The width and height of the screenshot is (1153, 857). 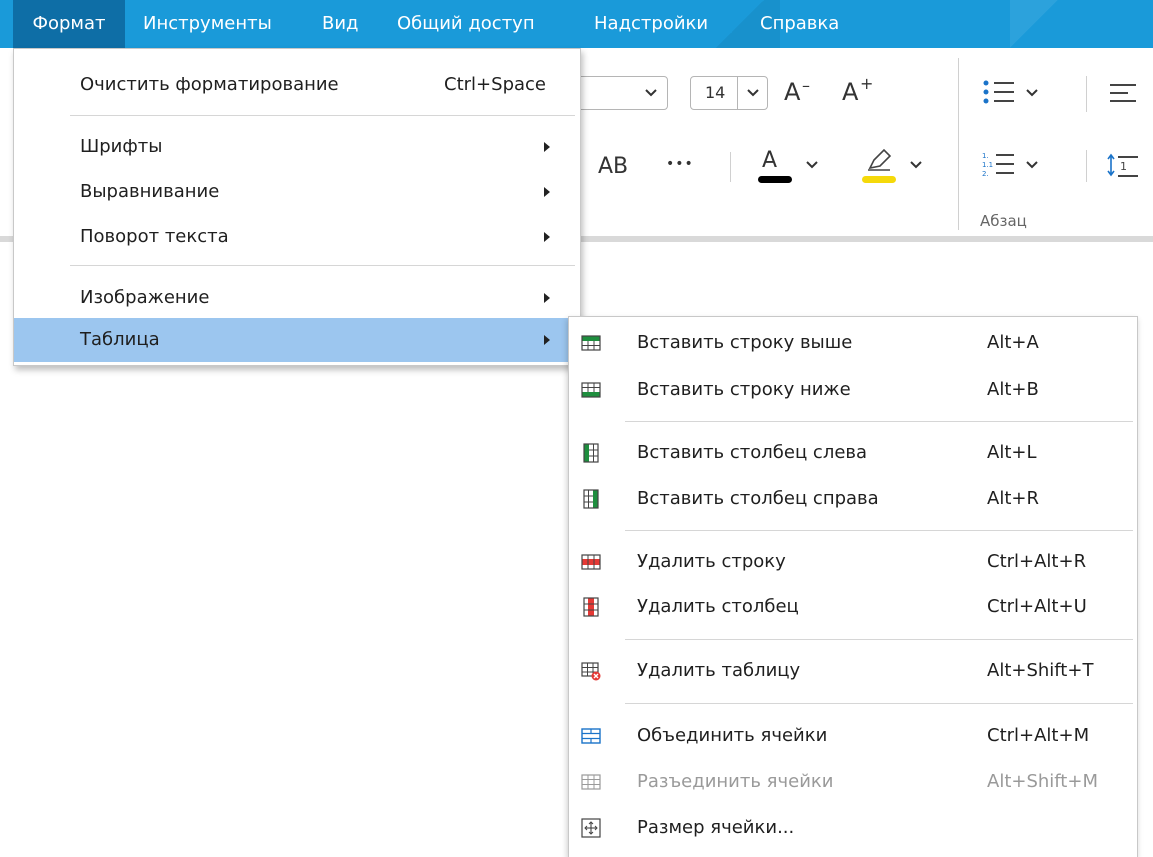 I want to click on font-color-button: A, so click(x=791, y=166).